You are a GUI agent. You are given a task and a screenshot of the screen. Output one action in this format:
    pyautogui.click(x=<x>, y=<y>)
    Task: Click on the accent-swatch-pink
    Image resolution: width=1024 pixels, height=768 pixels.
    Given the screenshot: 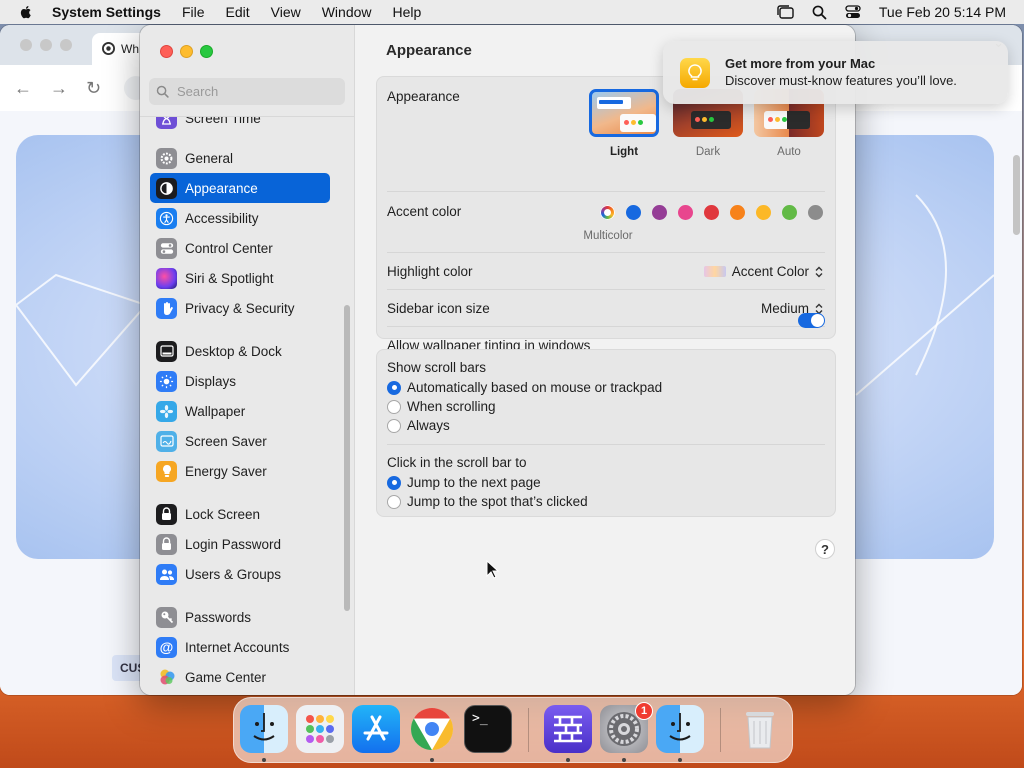 What is the action you would take?
    pyautogui.click(x=685, y=212)
    